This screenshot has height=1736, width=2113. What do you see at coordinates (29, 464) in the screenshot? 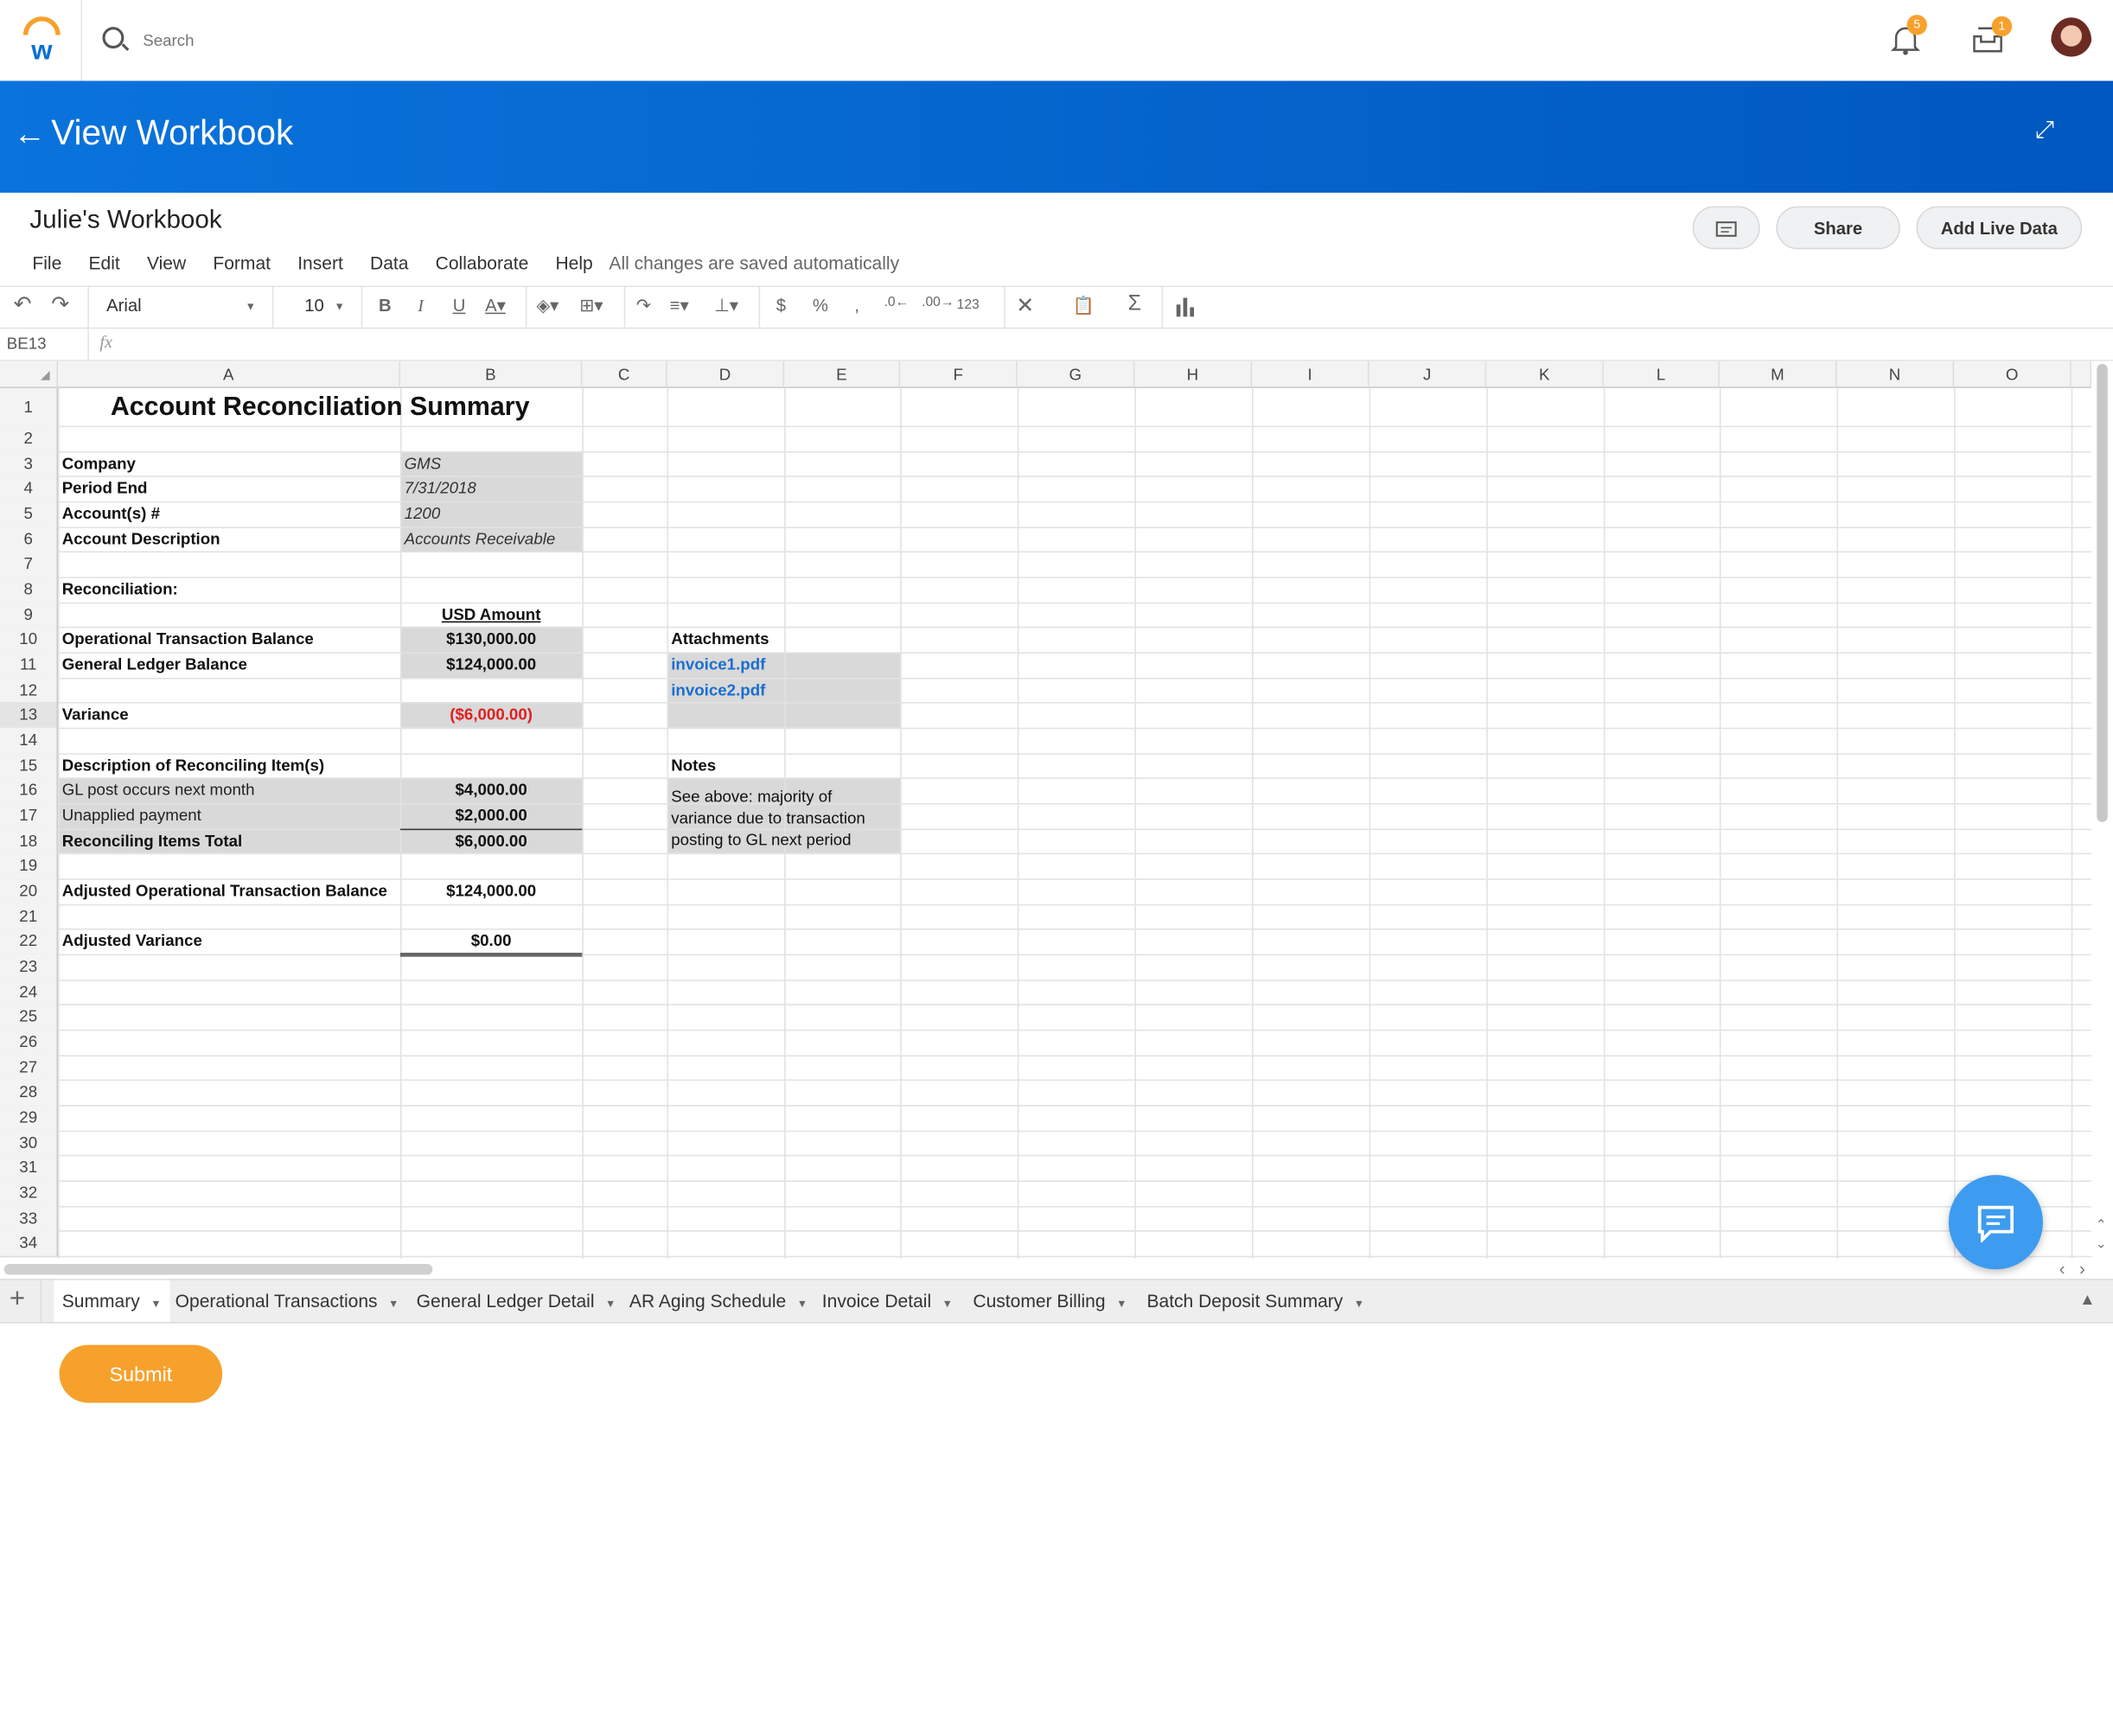
I see `row-header: 3` at bounding box center [29, 464].